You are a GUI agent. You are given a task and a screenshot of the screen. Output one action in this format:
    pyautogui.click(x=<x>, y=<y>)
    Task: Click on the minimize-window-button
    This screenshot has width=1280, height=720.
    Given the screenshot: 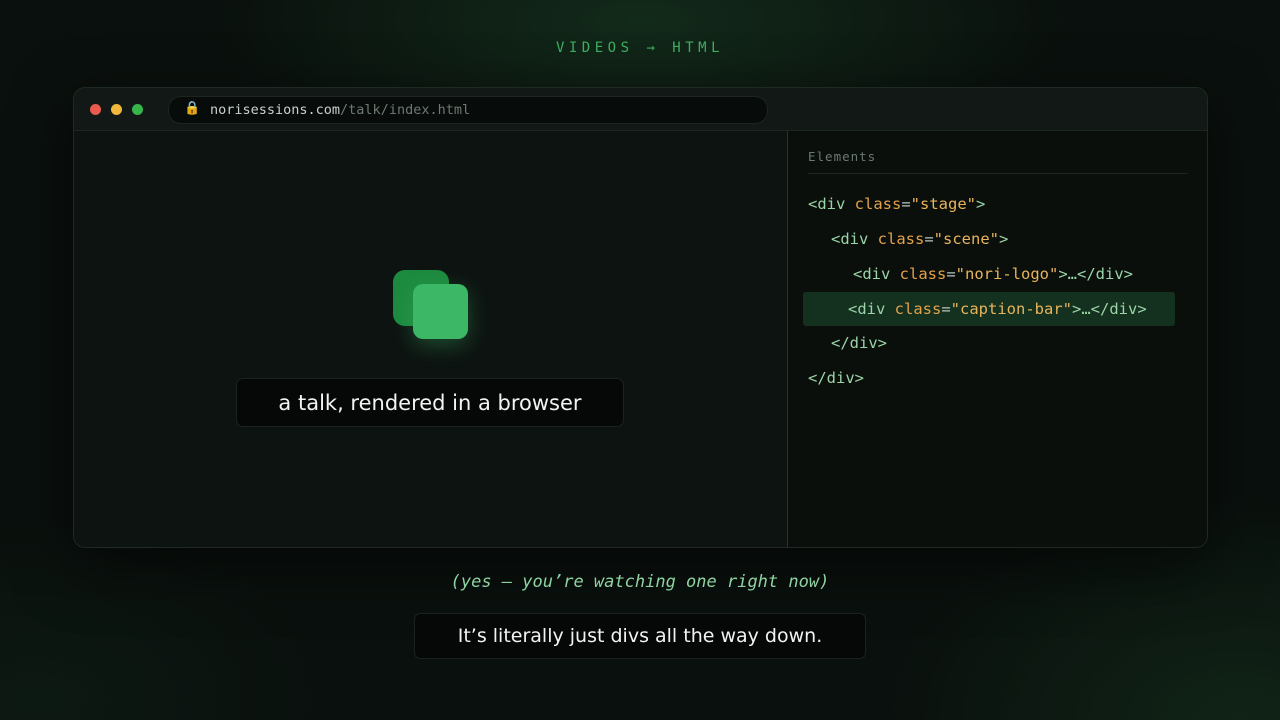 What is the action you would take?
    pyautogui.click(x=116, y=109)
    